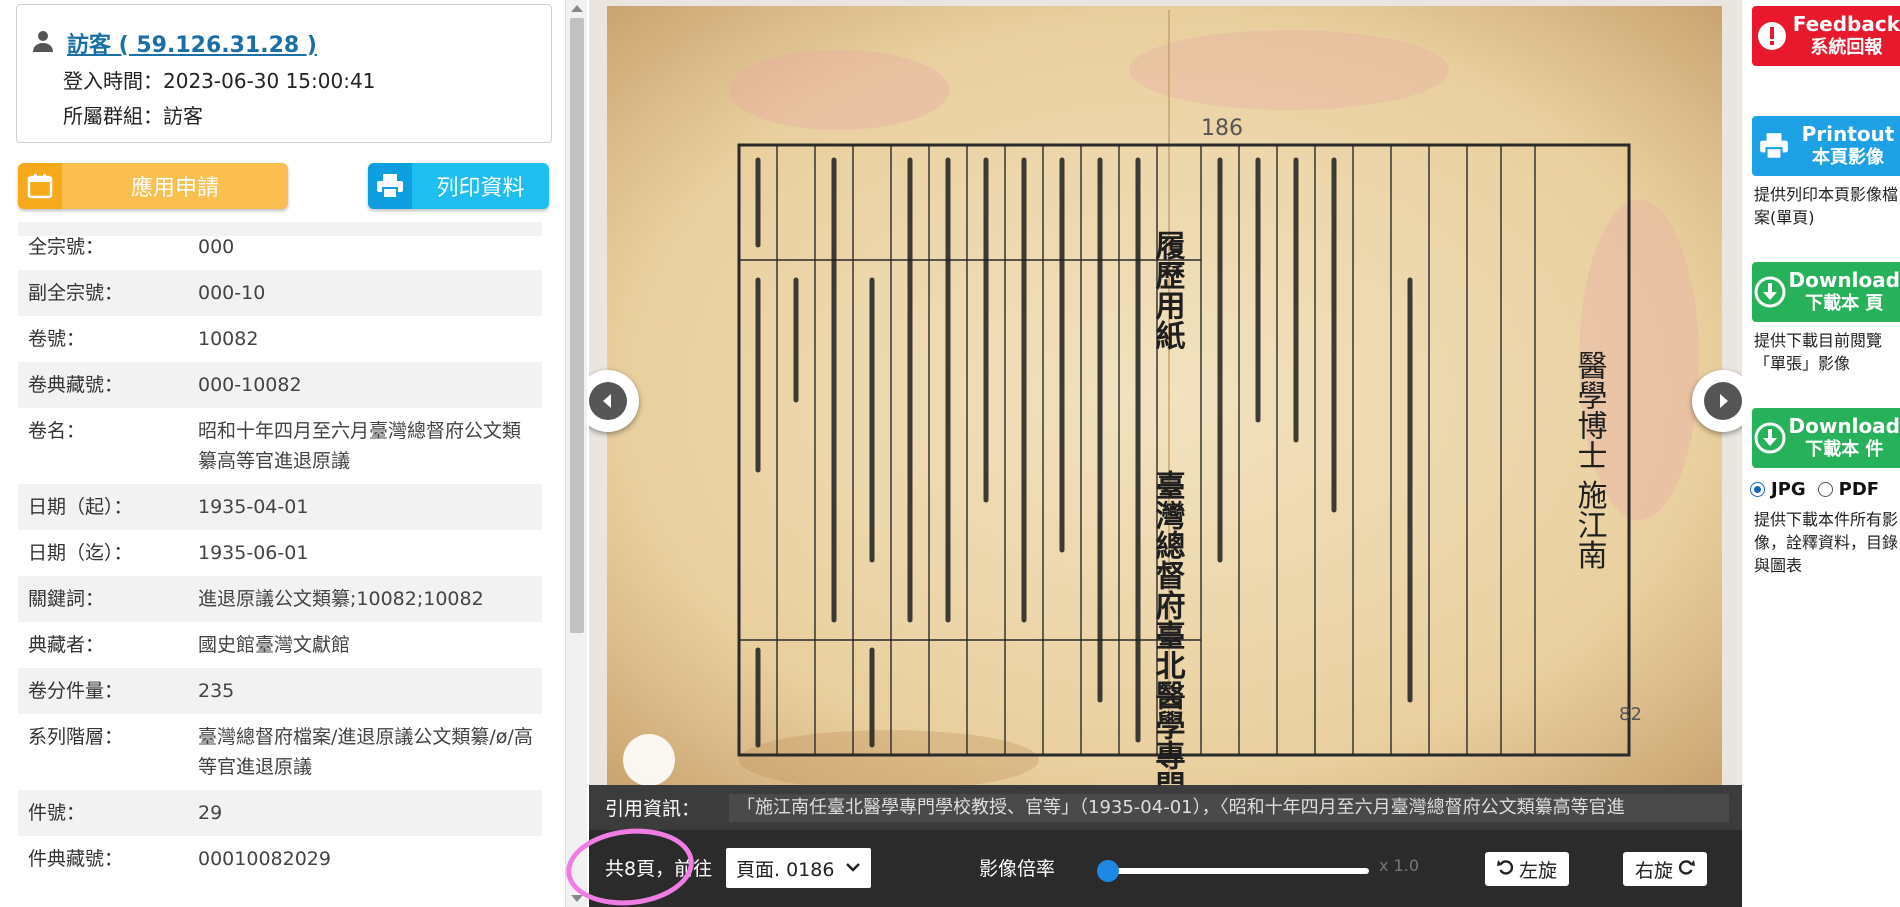 Image resolution: width=1900 pixels, height=907 pixels. I want to click on apply-button: 應用申請, so click(153, 186).